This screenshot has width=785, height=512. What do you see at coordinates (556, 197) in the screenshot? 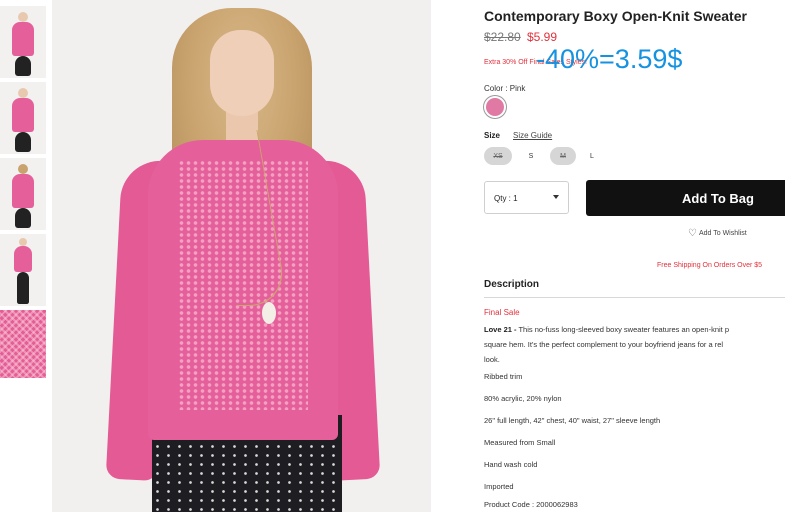
I see `chevron-down-icon` at bounding box center [556, 197].